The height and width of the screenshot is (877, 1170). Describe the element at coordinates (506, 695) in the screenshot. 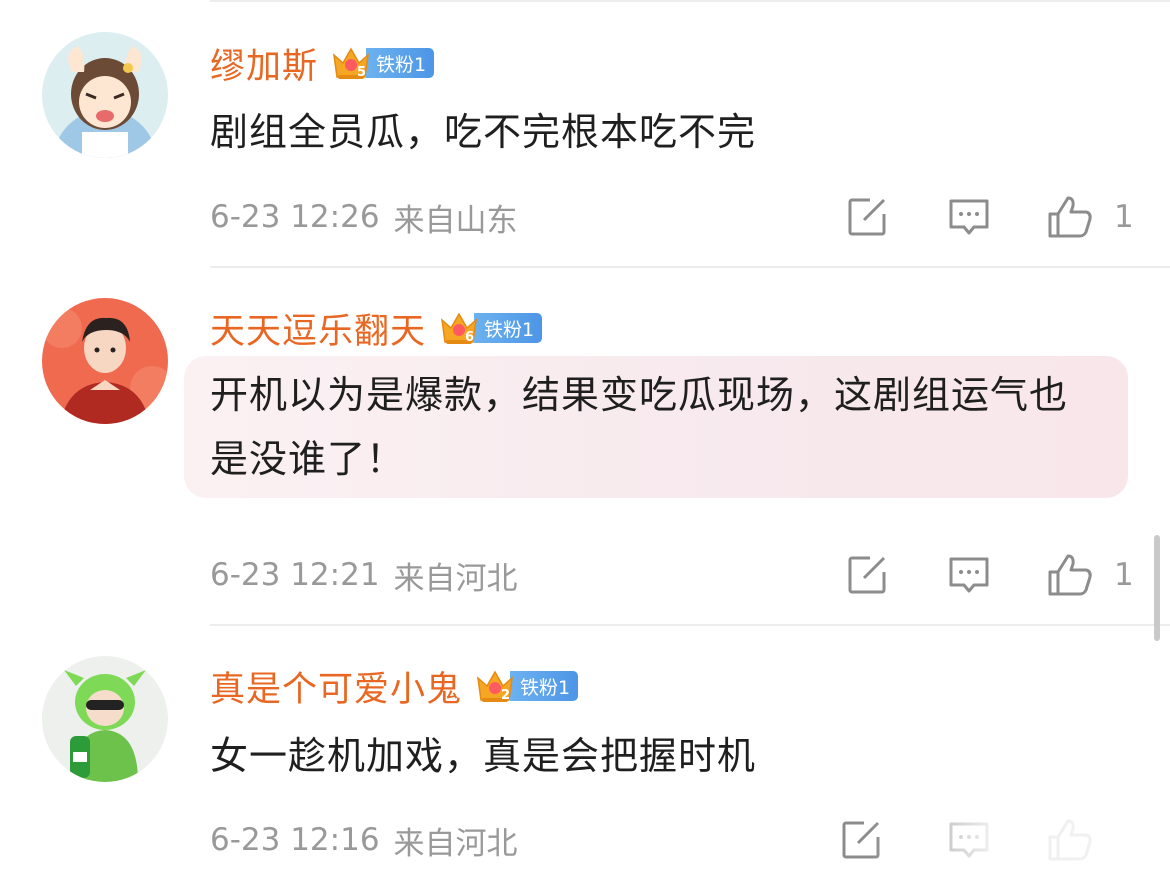

I see `badge-level: 2` at that location.